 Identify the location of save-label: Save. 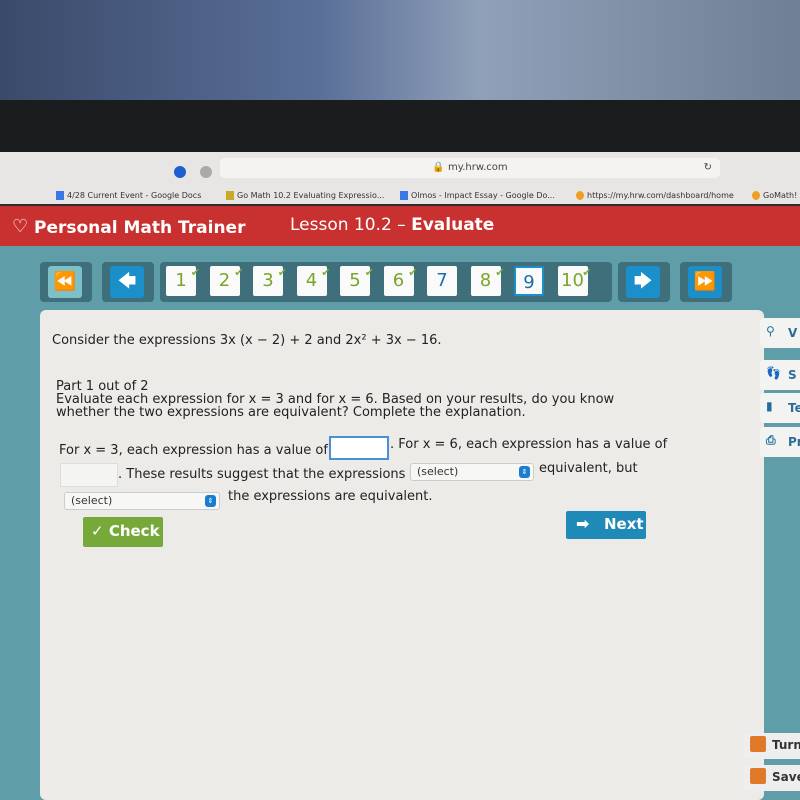
(786, 777).